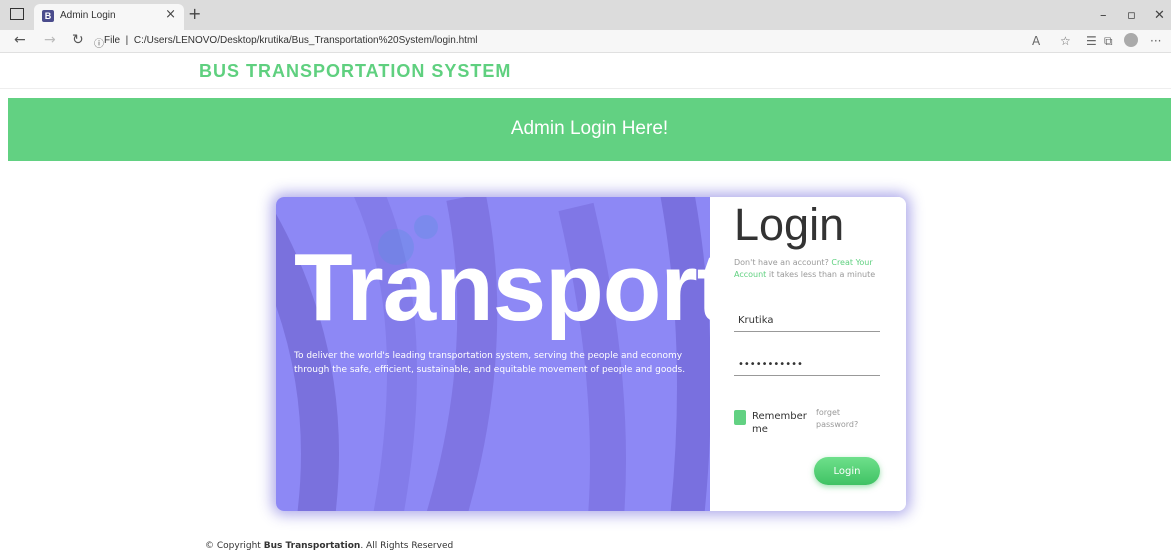 The width and height of the screenshot is (1171, 554). Describe the element at coordinates (807, 365) in the screenshot. I see `password-field` at that location.